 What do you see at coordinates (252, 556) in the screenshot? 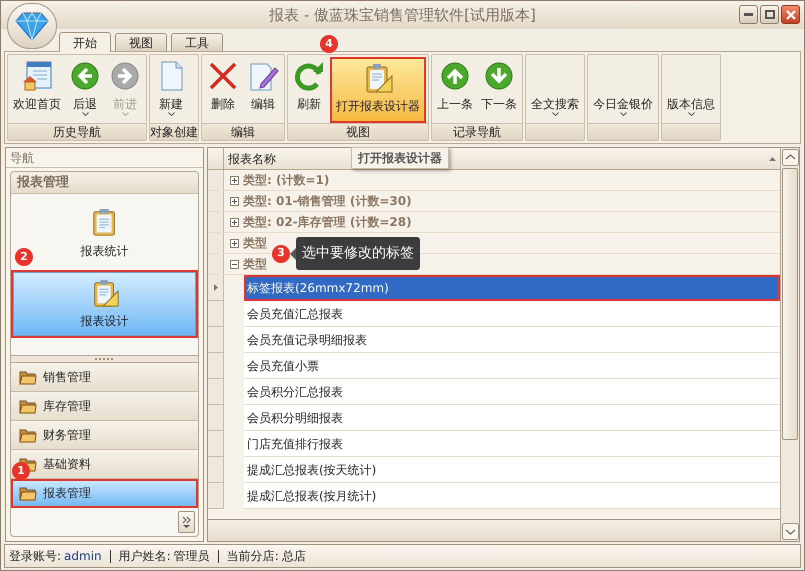
I see `status-label: 当前分店:` at bounding box center [252, 556].